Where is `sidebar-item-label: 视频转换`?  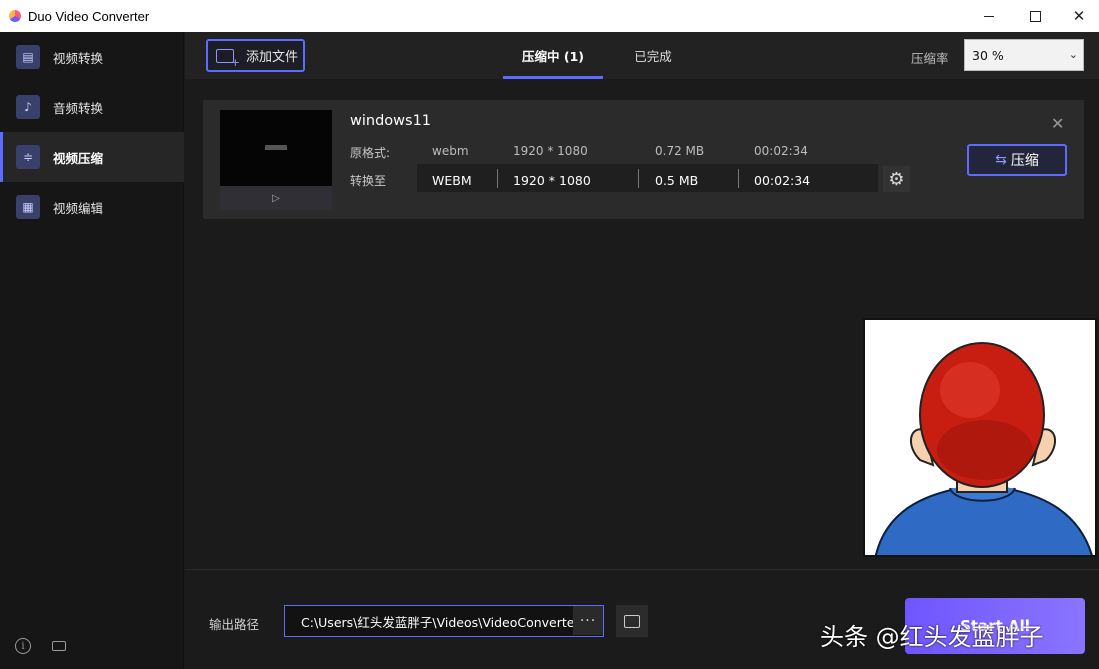
sidebar-item-label: 视频转换 is located at coordinates (78, 58).